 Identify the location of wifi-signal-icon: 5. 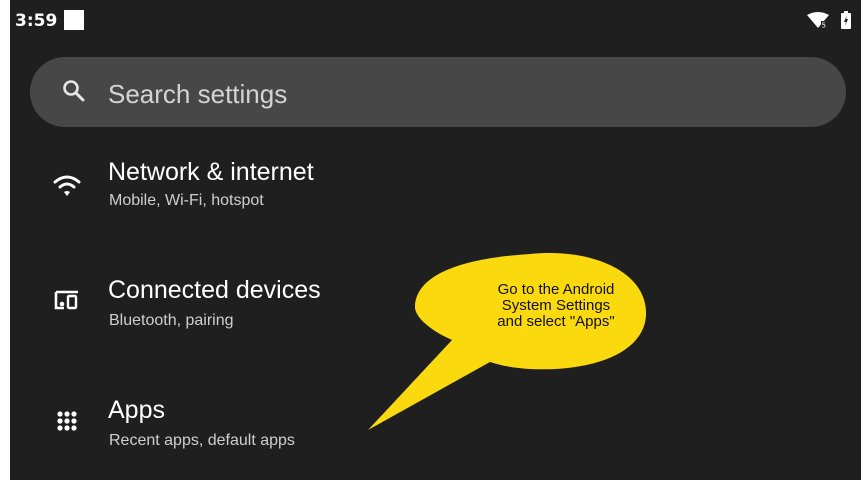
(818, 22).